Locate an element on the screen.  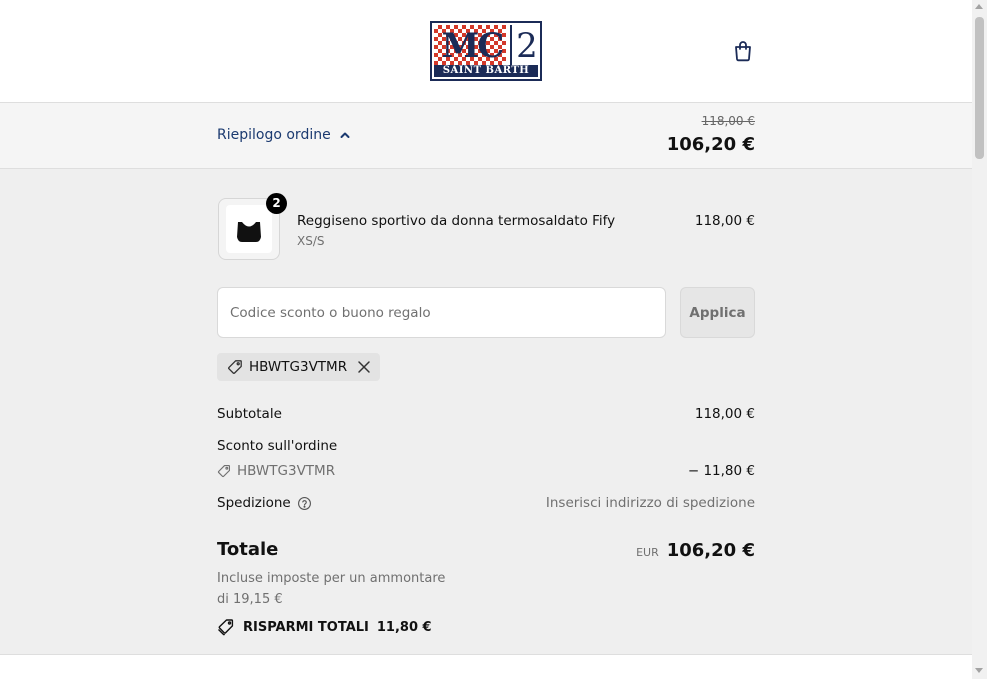
tags-icon is located at coordinates (226, 627).